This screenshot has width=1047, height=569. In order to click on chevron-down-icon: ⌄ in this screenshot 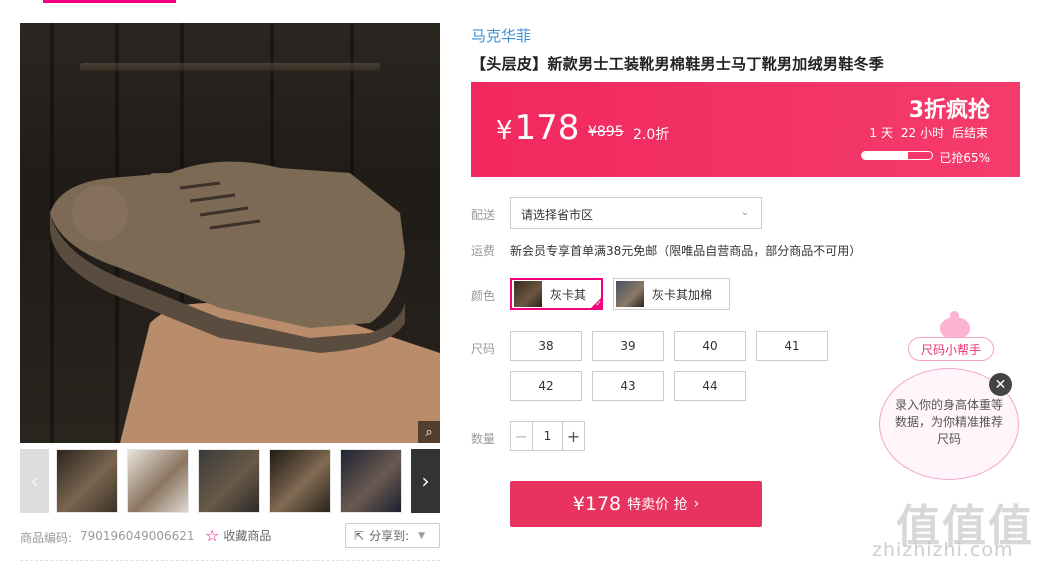, I will do `click(744, 212)`.